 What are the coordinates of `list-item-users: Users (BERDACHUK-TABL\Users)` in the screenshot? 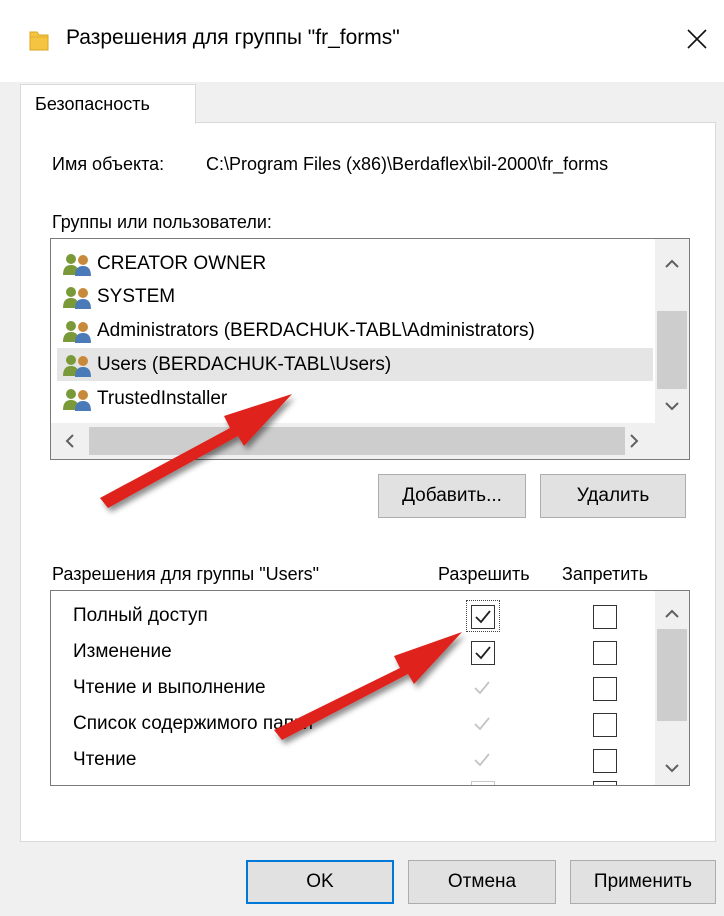 It's located at (355, 364).